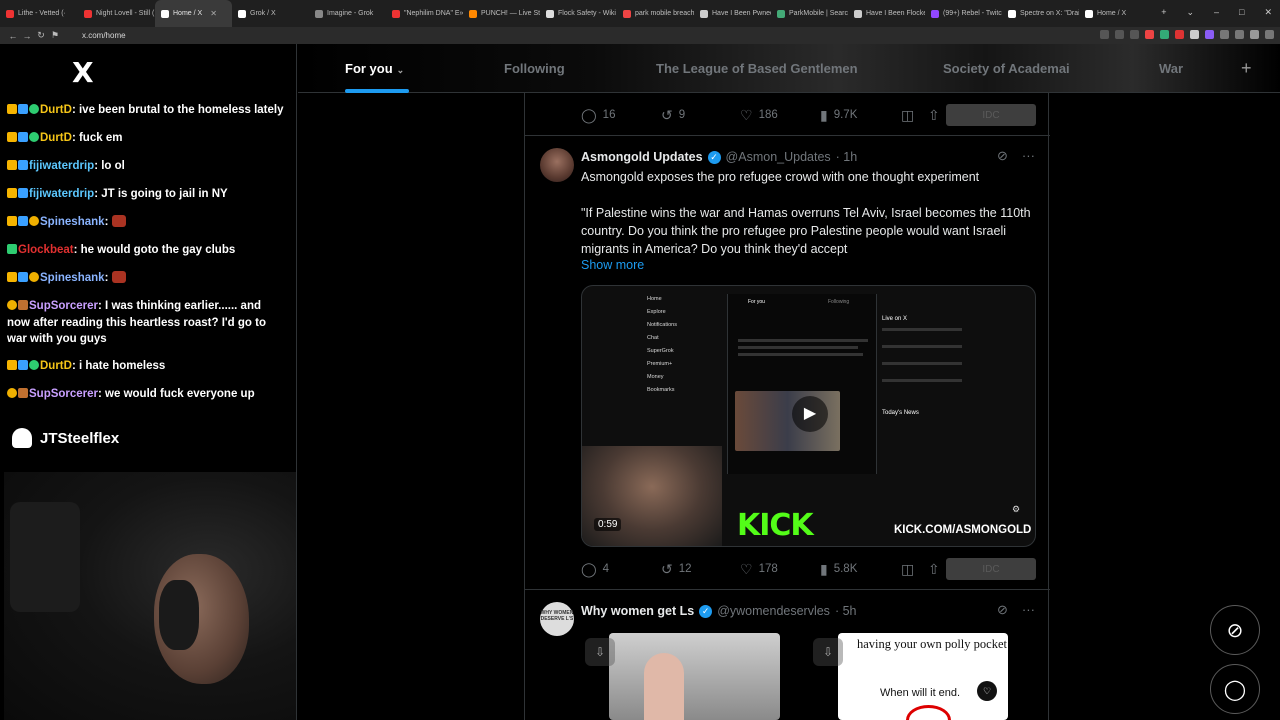 The width and height of the screenshot is (1280, 720). I want to click on box-badge-icon, so click(23, 305).